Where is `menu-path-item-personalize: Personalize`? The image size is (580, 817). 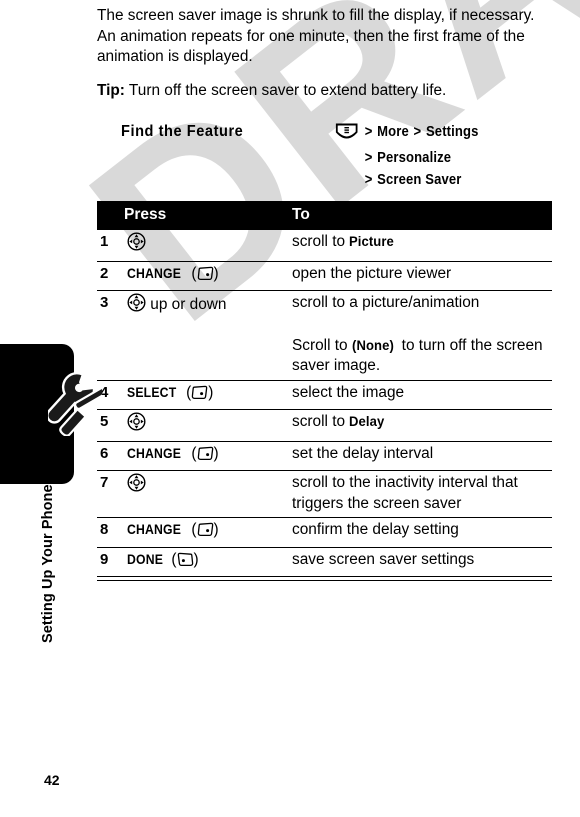
menu-path-item-personalize: Personalize is located at coordinates (414, 158).